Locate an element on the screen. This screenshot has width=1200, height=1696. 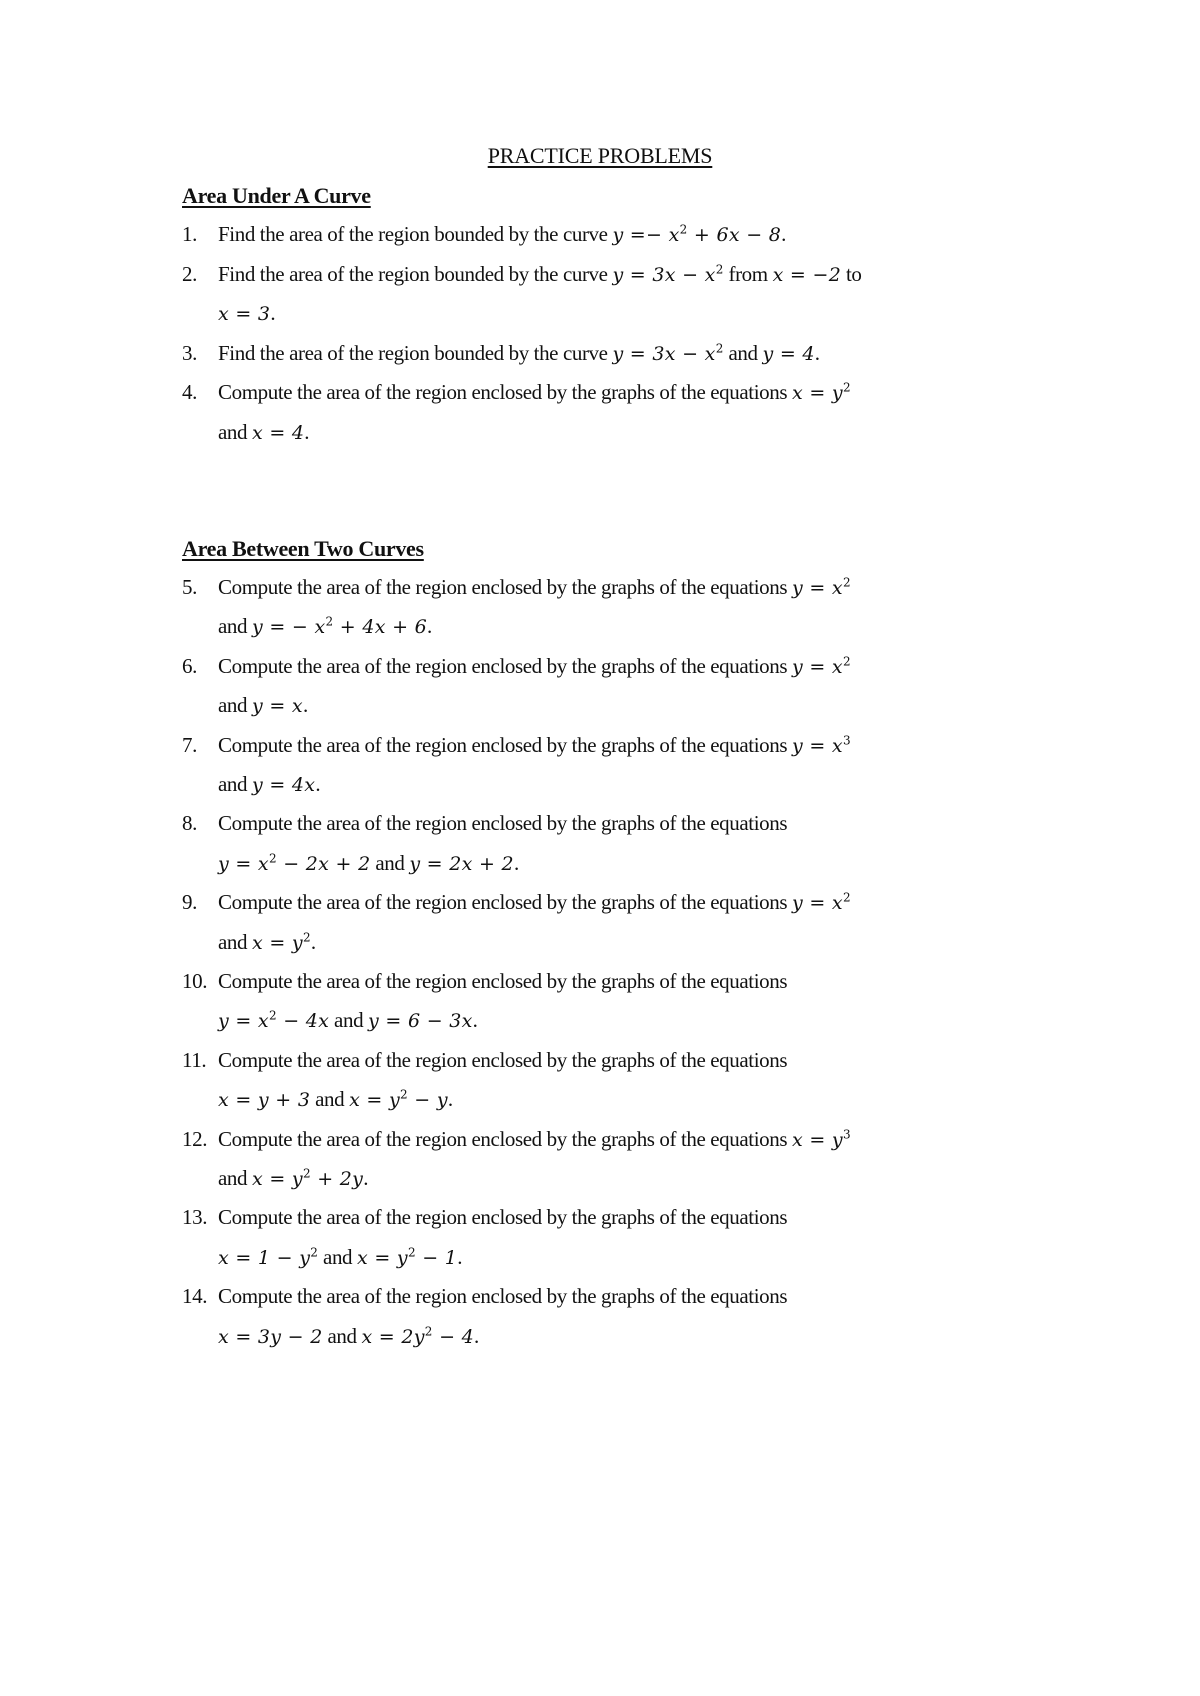
problem-continuation: and x = y2. is located at coordinates (267, 942).